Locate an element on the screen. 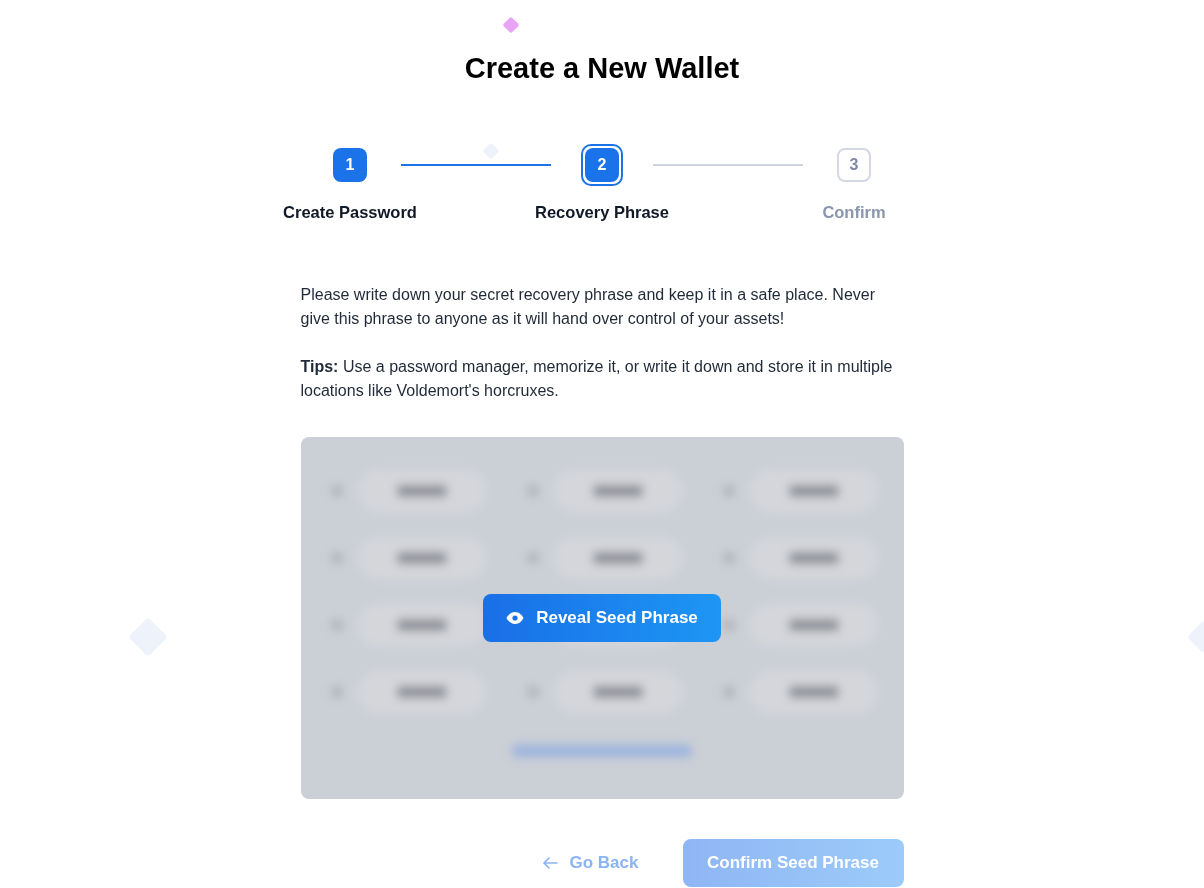  instruction-text: Tips: Use a password manager, memorize it, or write it down and store it in multiple locations like Voldemort's horcruxes. is located at coordinates (597, 378).